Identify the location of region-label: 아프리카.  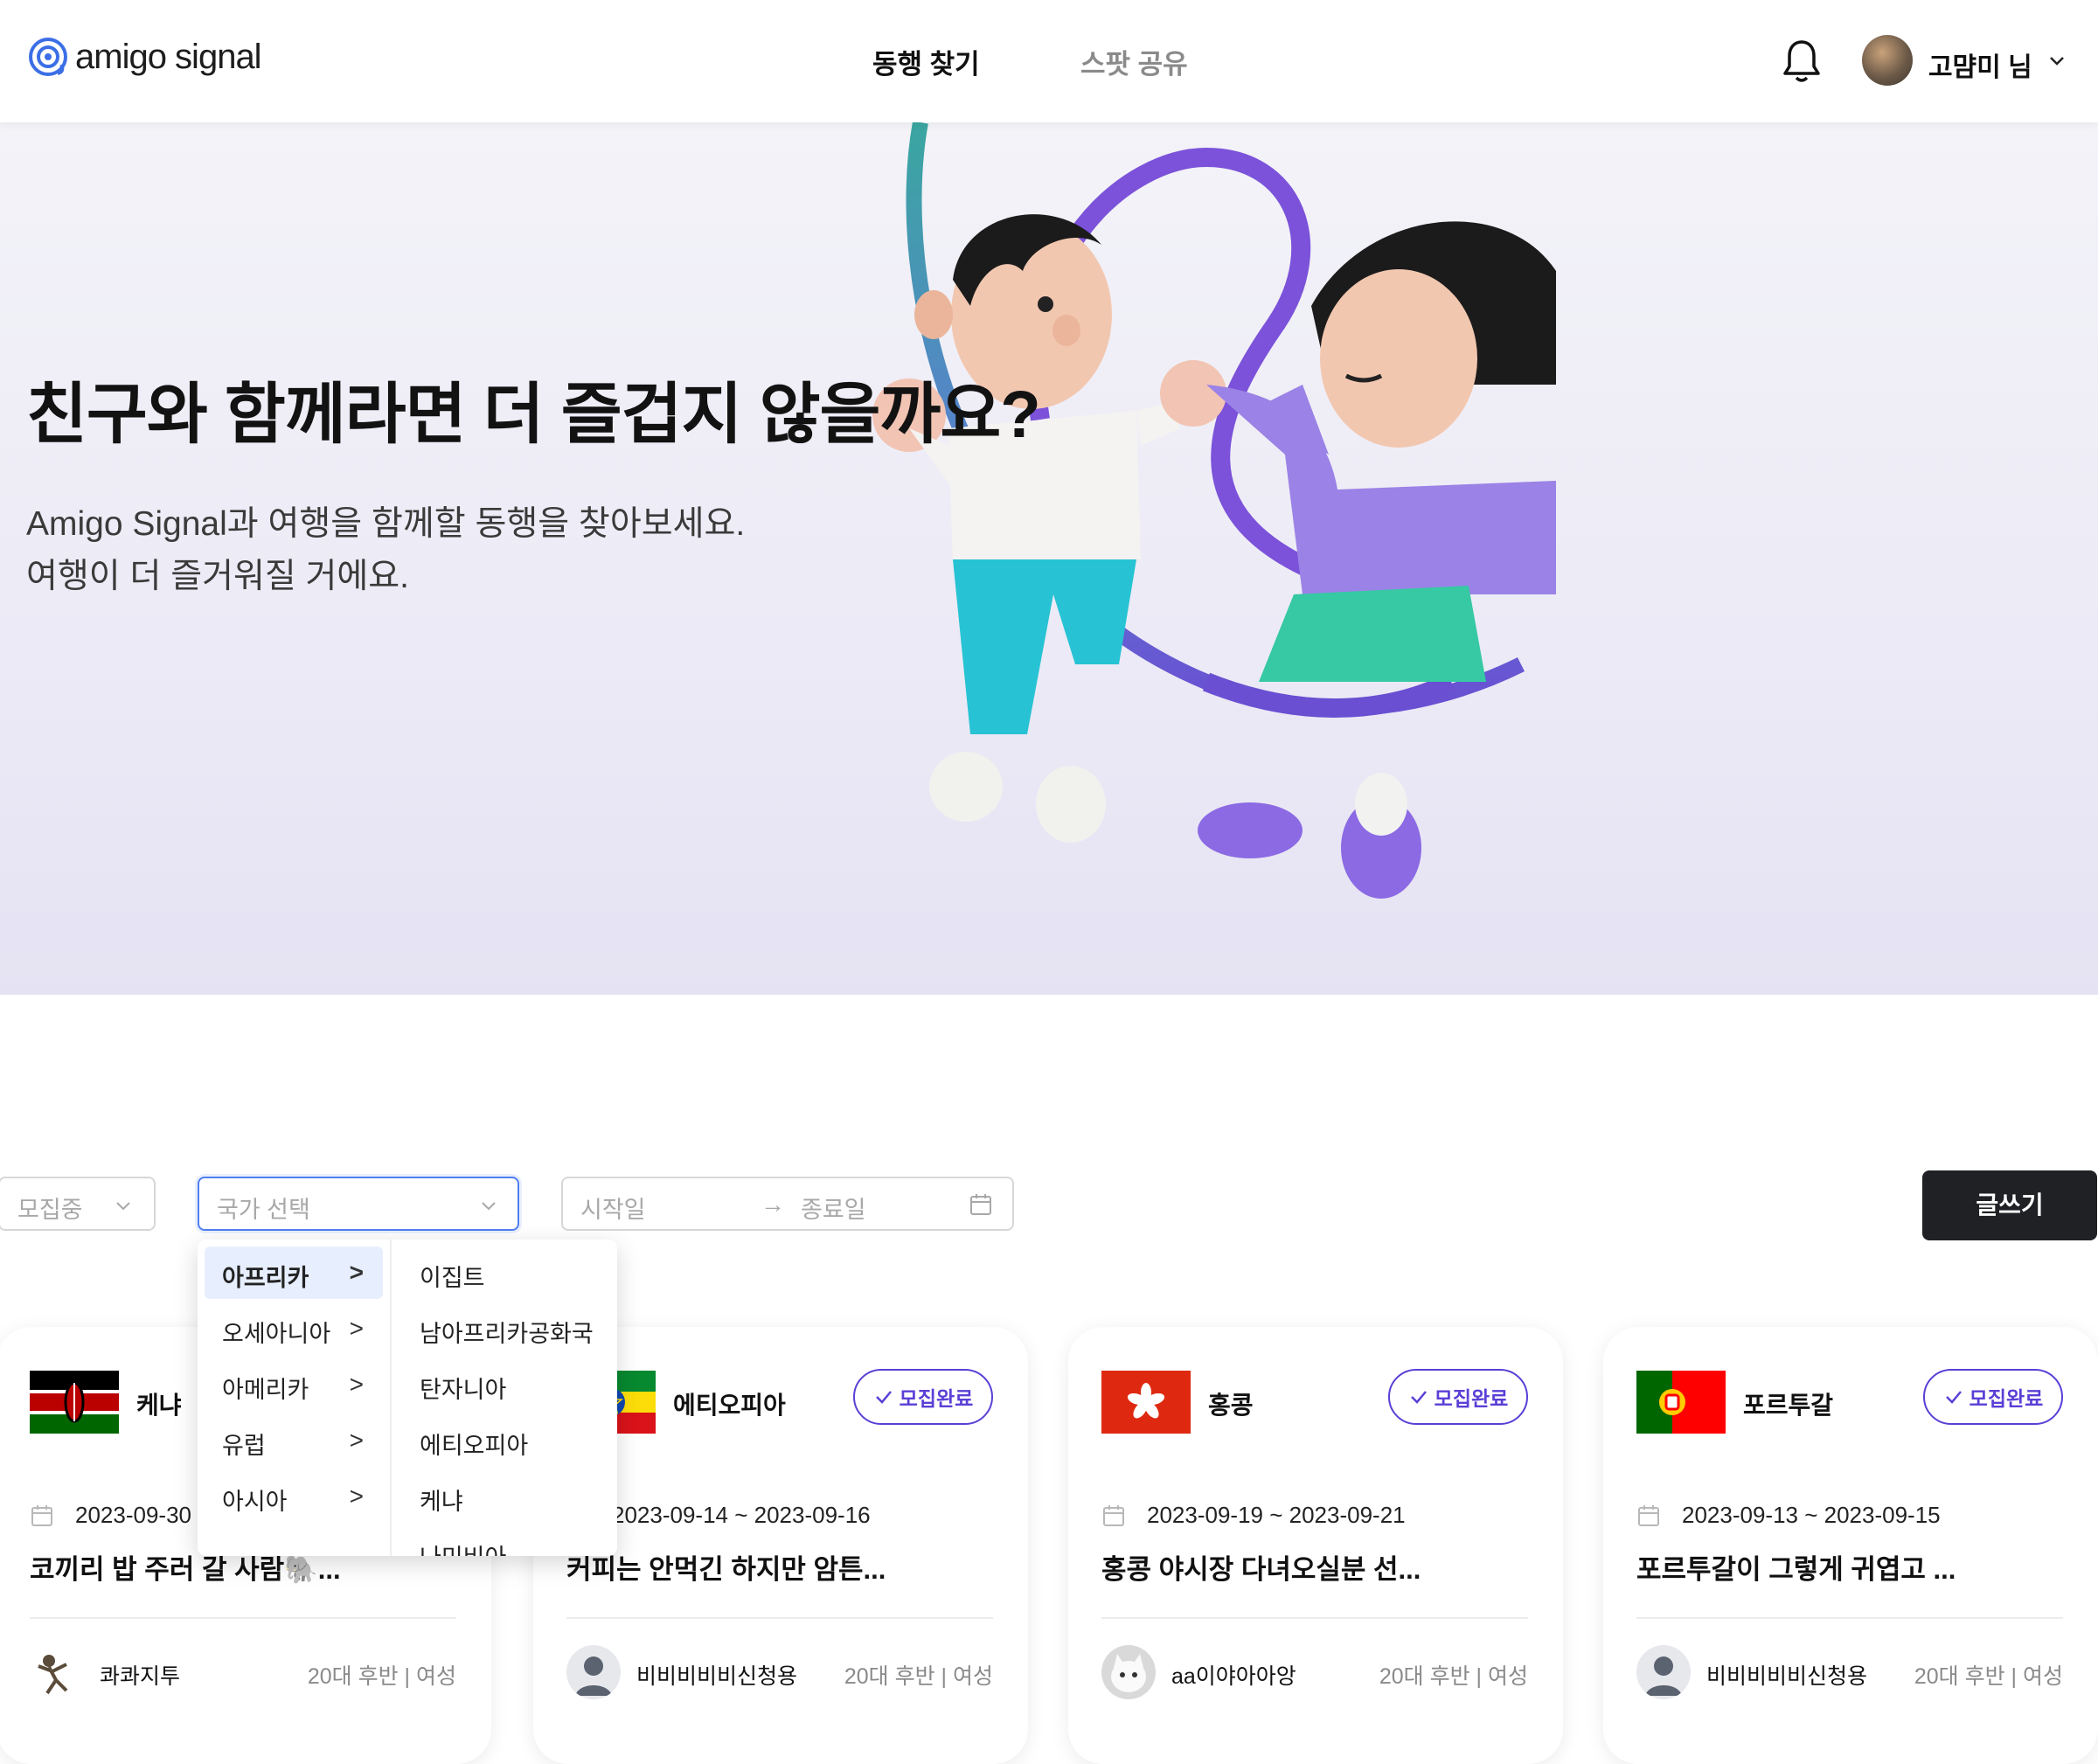
(265, 1278).